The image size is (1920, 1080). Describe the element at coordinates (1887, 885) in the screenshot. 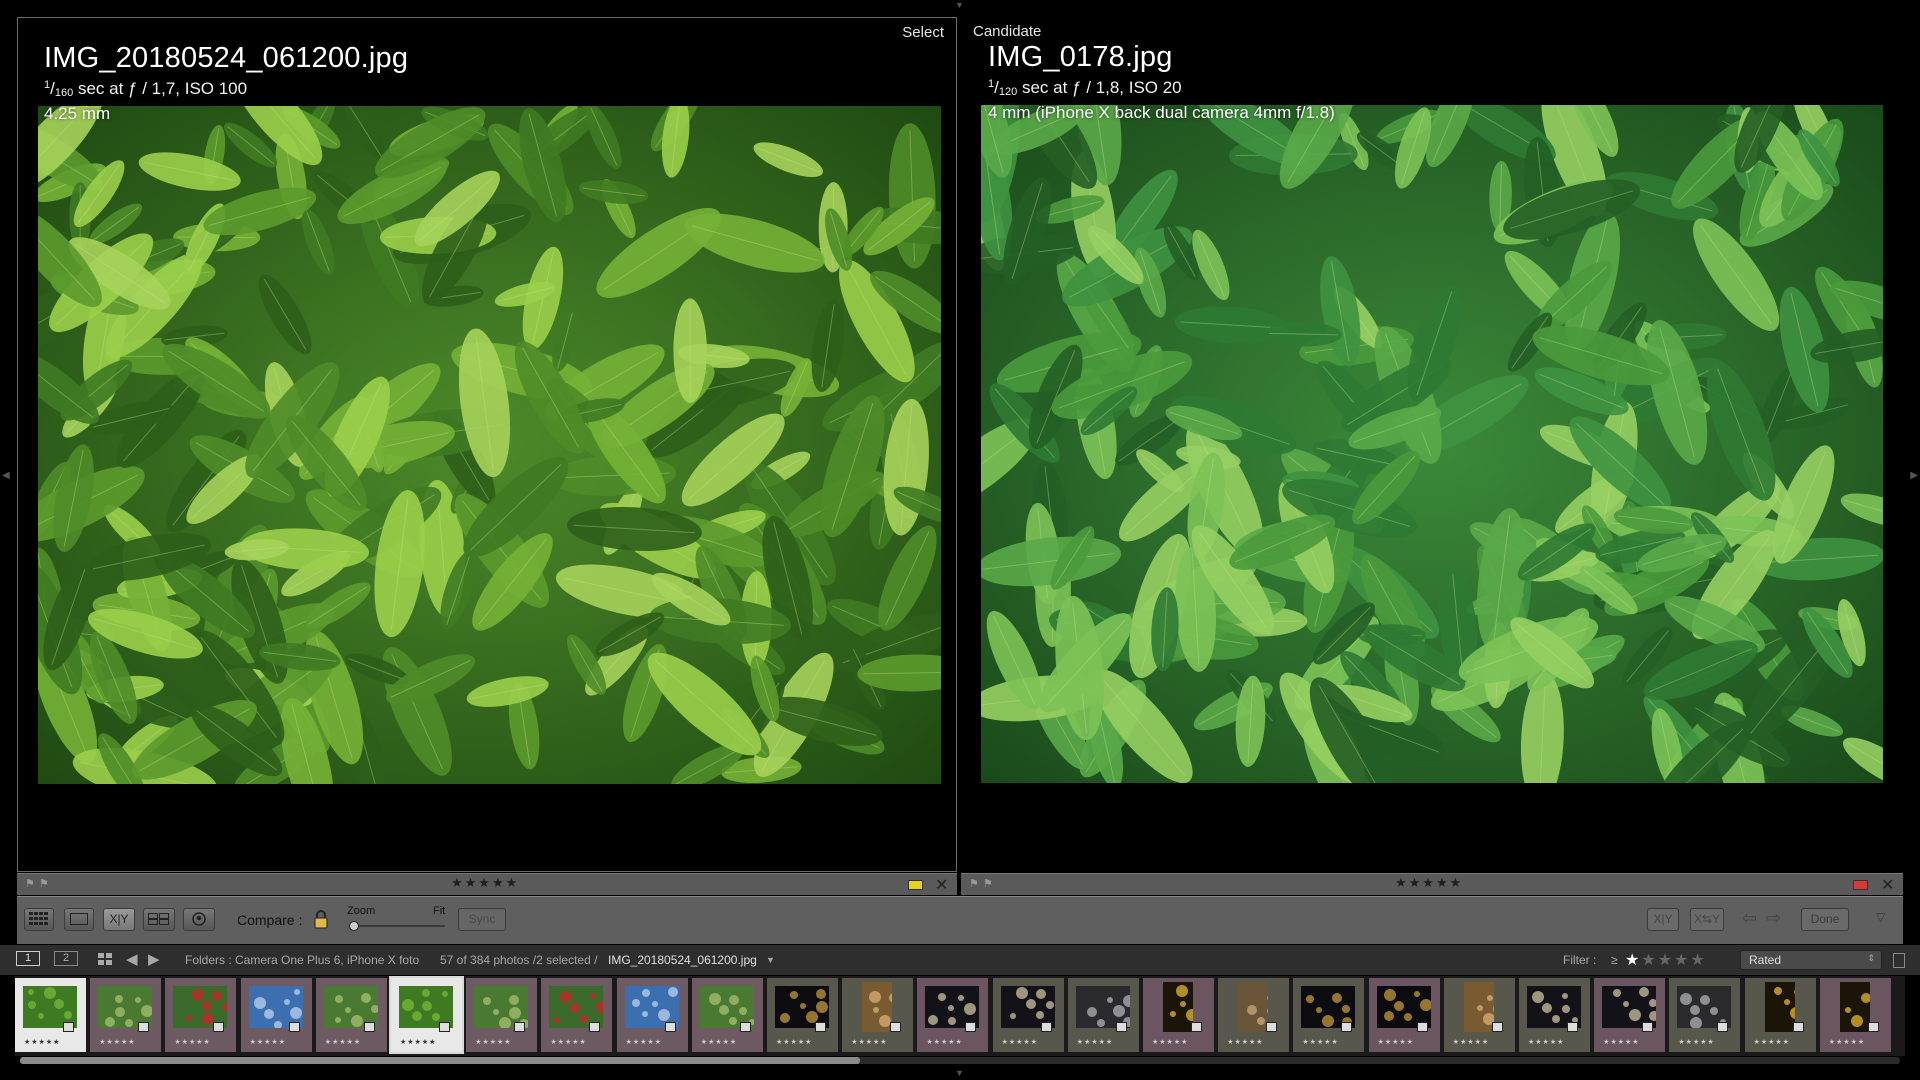

I see `candidate-close-icon: ✕` at that location.